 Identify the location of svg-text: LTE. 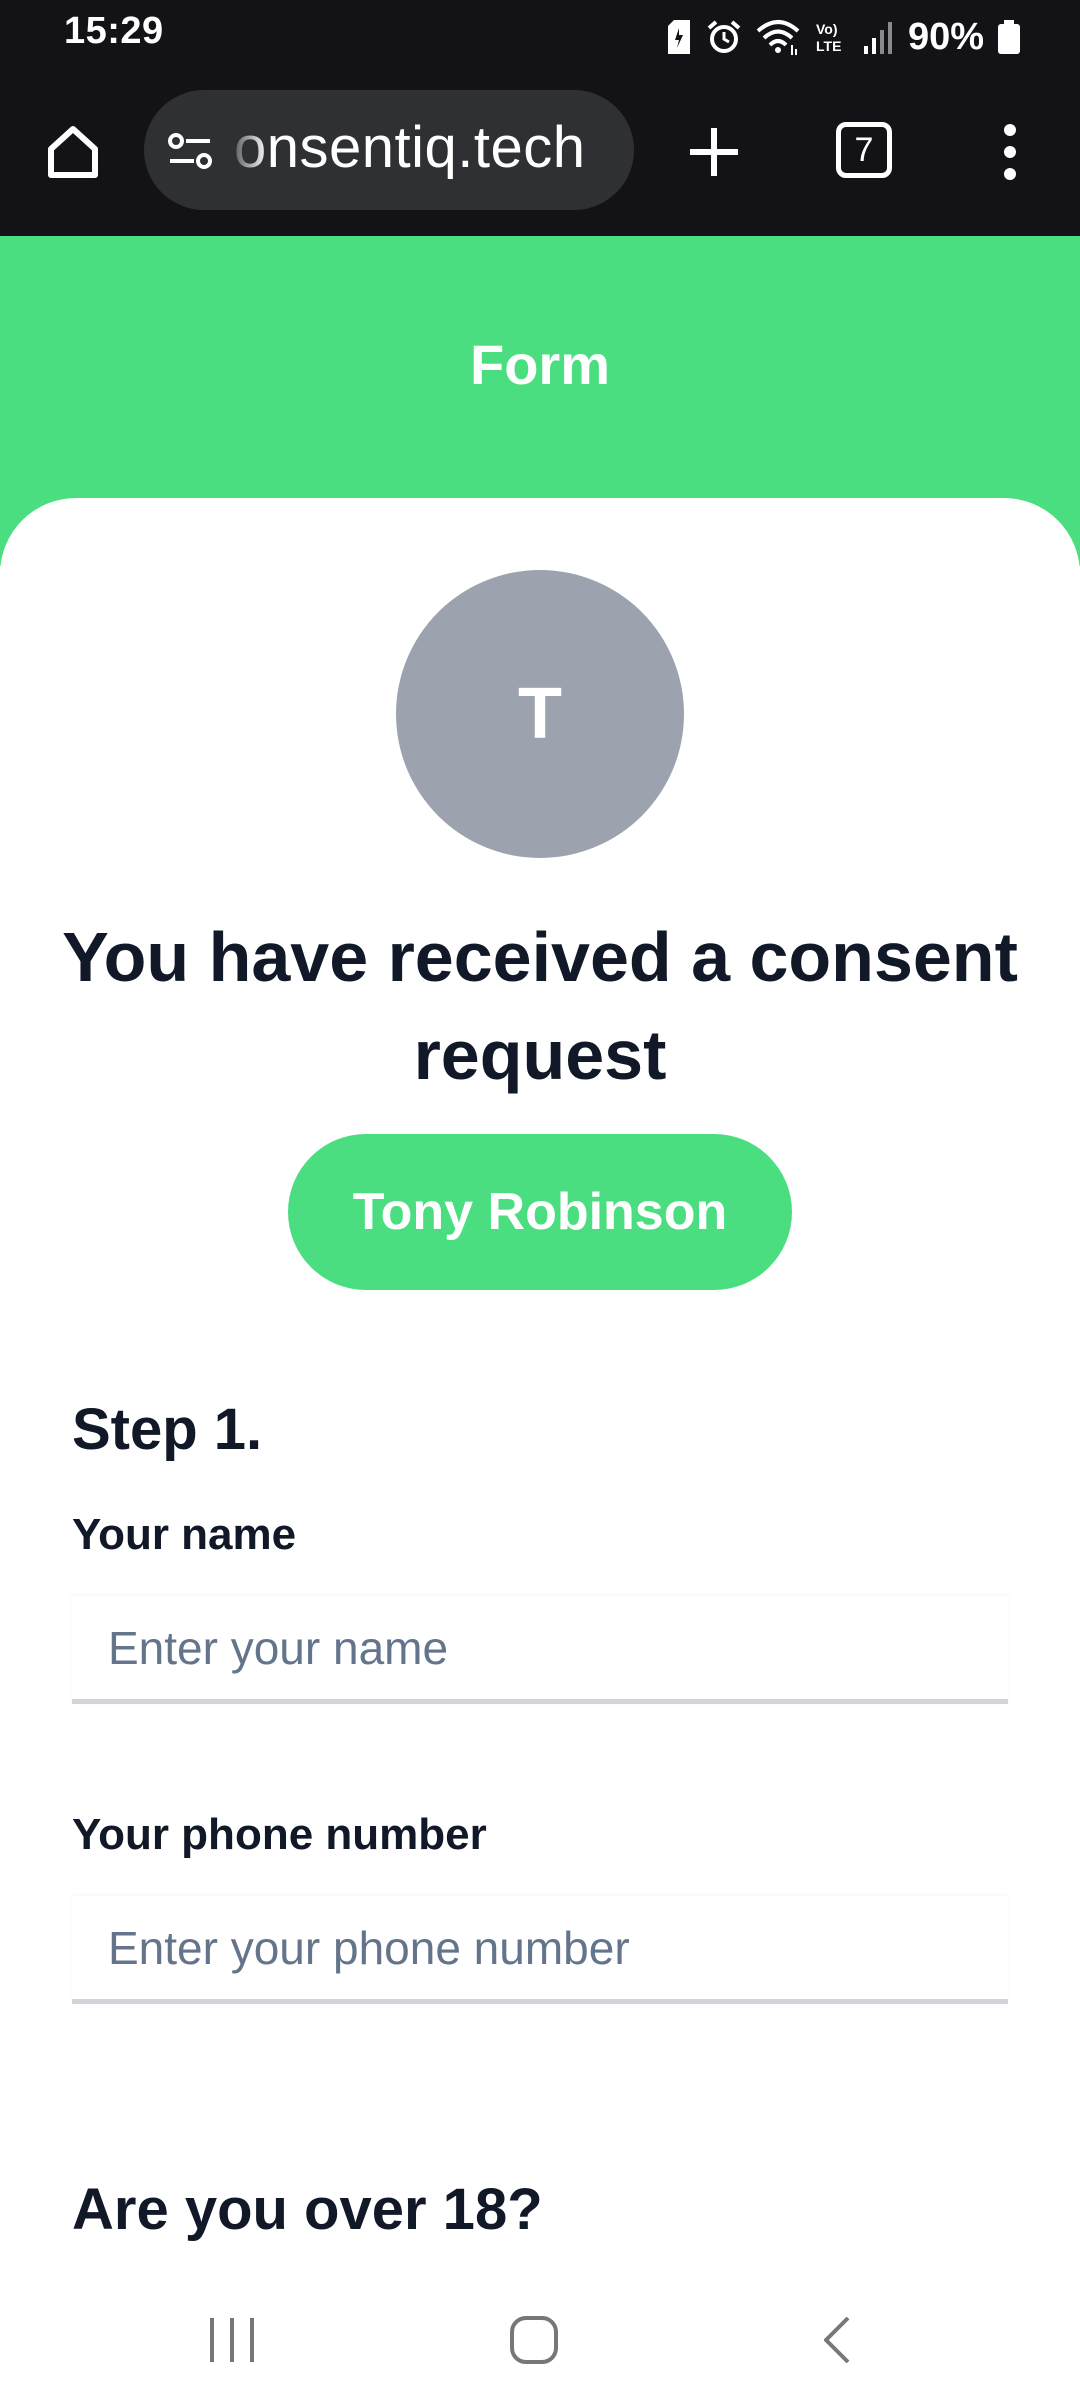
(828, 46).